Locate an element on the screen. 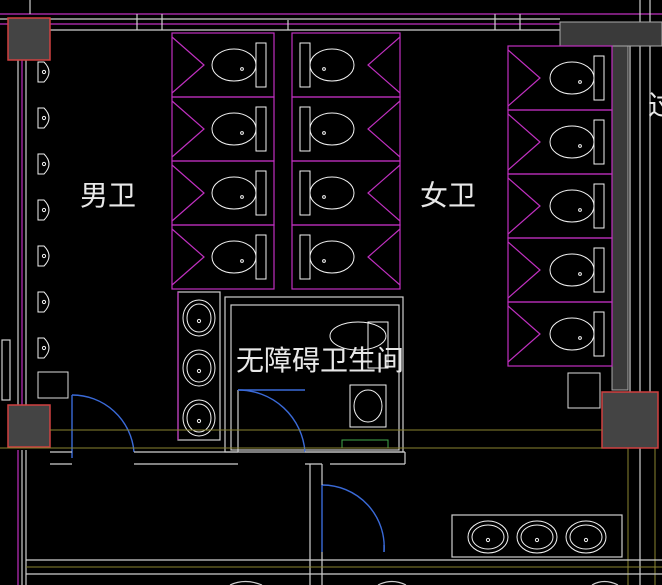  mens-stalls-right is located at coordinates (346, 161).